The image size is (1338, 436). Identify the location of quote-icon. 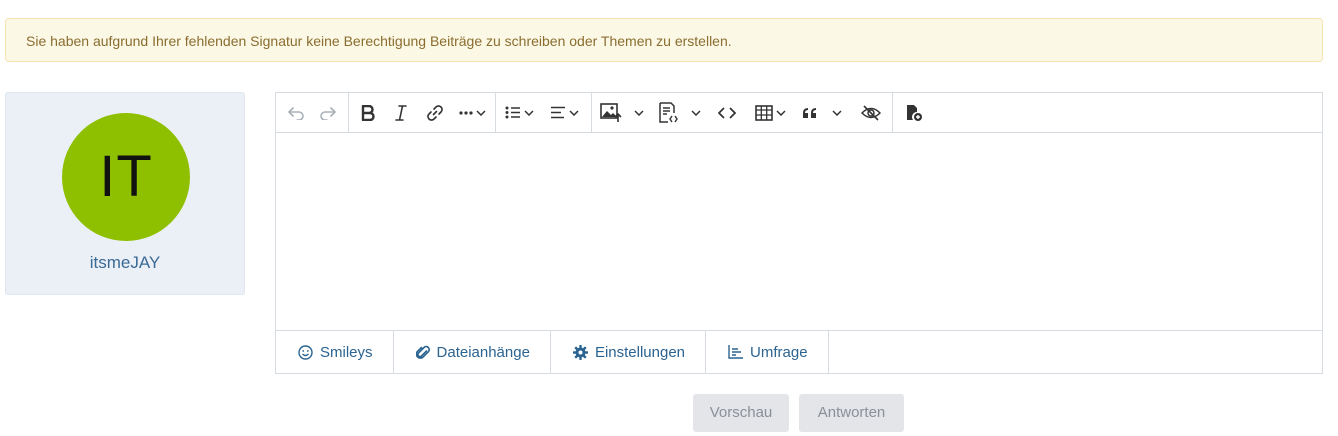
(810, 113).